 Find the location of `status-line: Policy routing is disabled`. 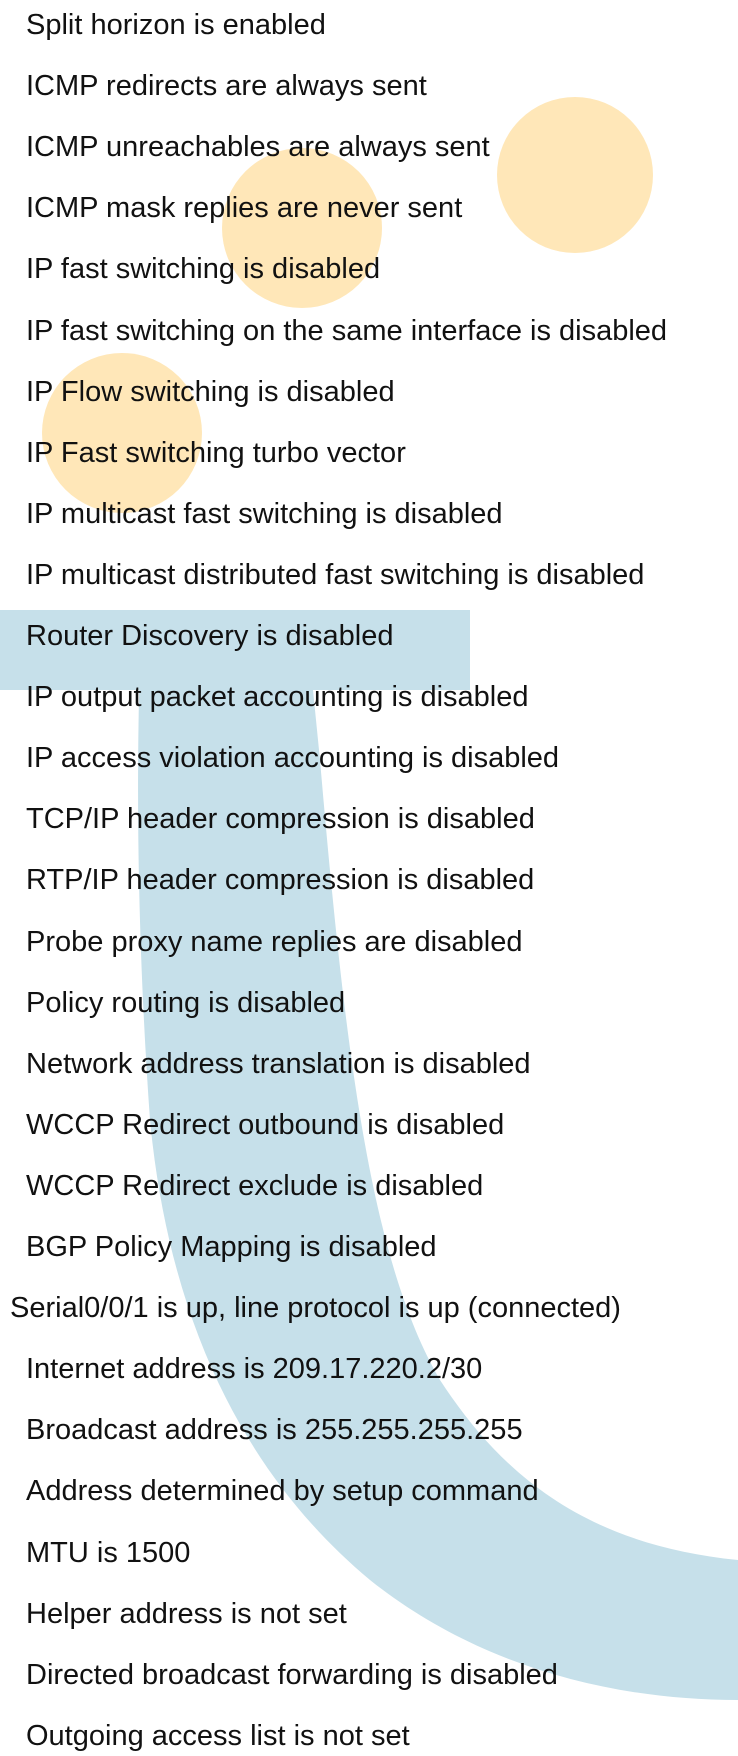

status-line: Policy routing is disabled is located at coordinates (186, 1002).